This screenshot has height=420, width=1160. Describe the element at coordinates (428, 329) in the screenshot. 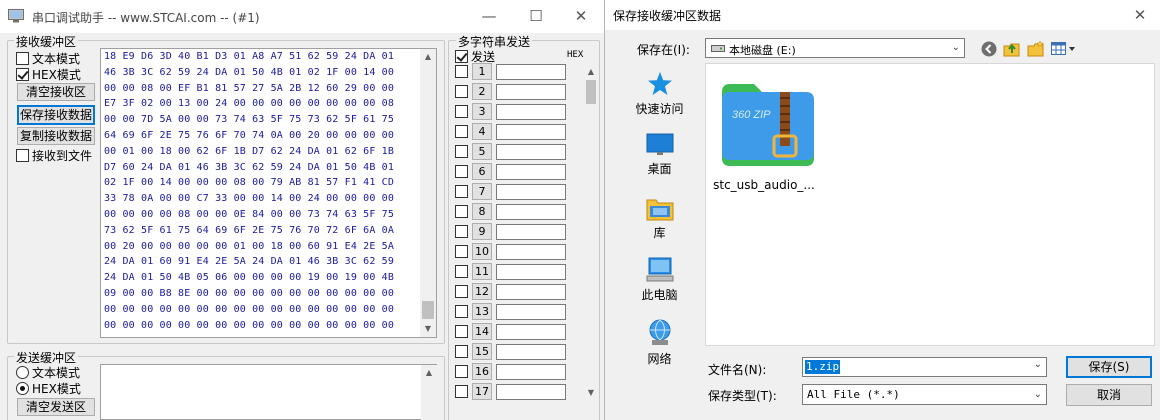

I see `scroll-down-arrow-icon: ▼` at that location.